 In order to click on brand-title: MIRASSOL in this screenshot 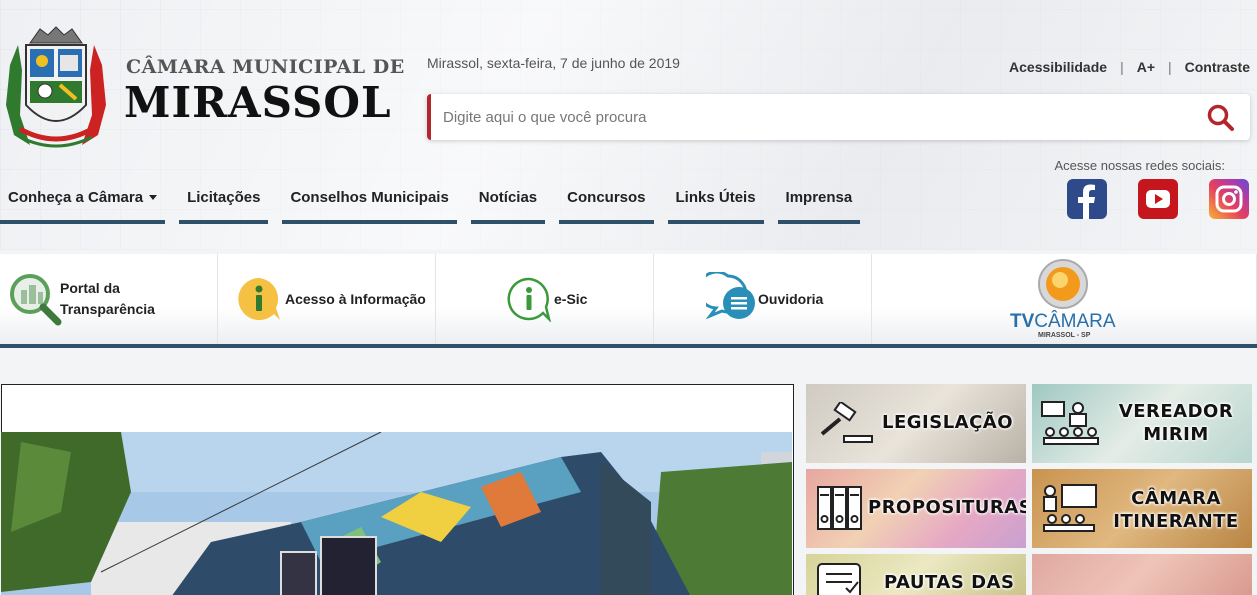, I will do `click(258, 102)`.